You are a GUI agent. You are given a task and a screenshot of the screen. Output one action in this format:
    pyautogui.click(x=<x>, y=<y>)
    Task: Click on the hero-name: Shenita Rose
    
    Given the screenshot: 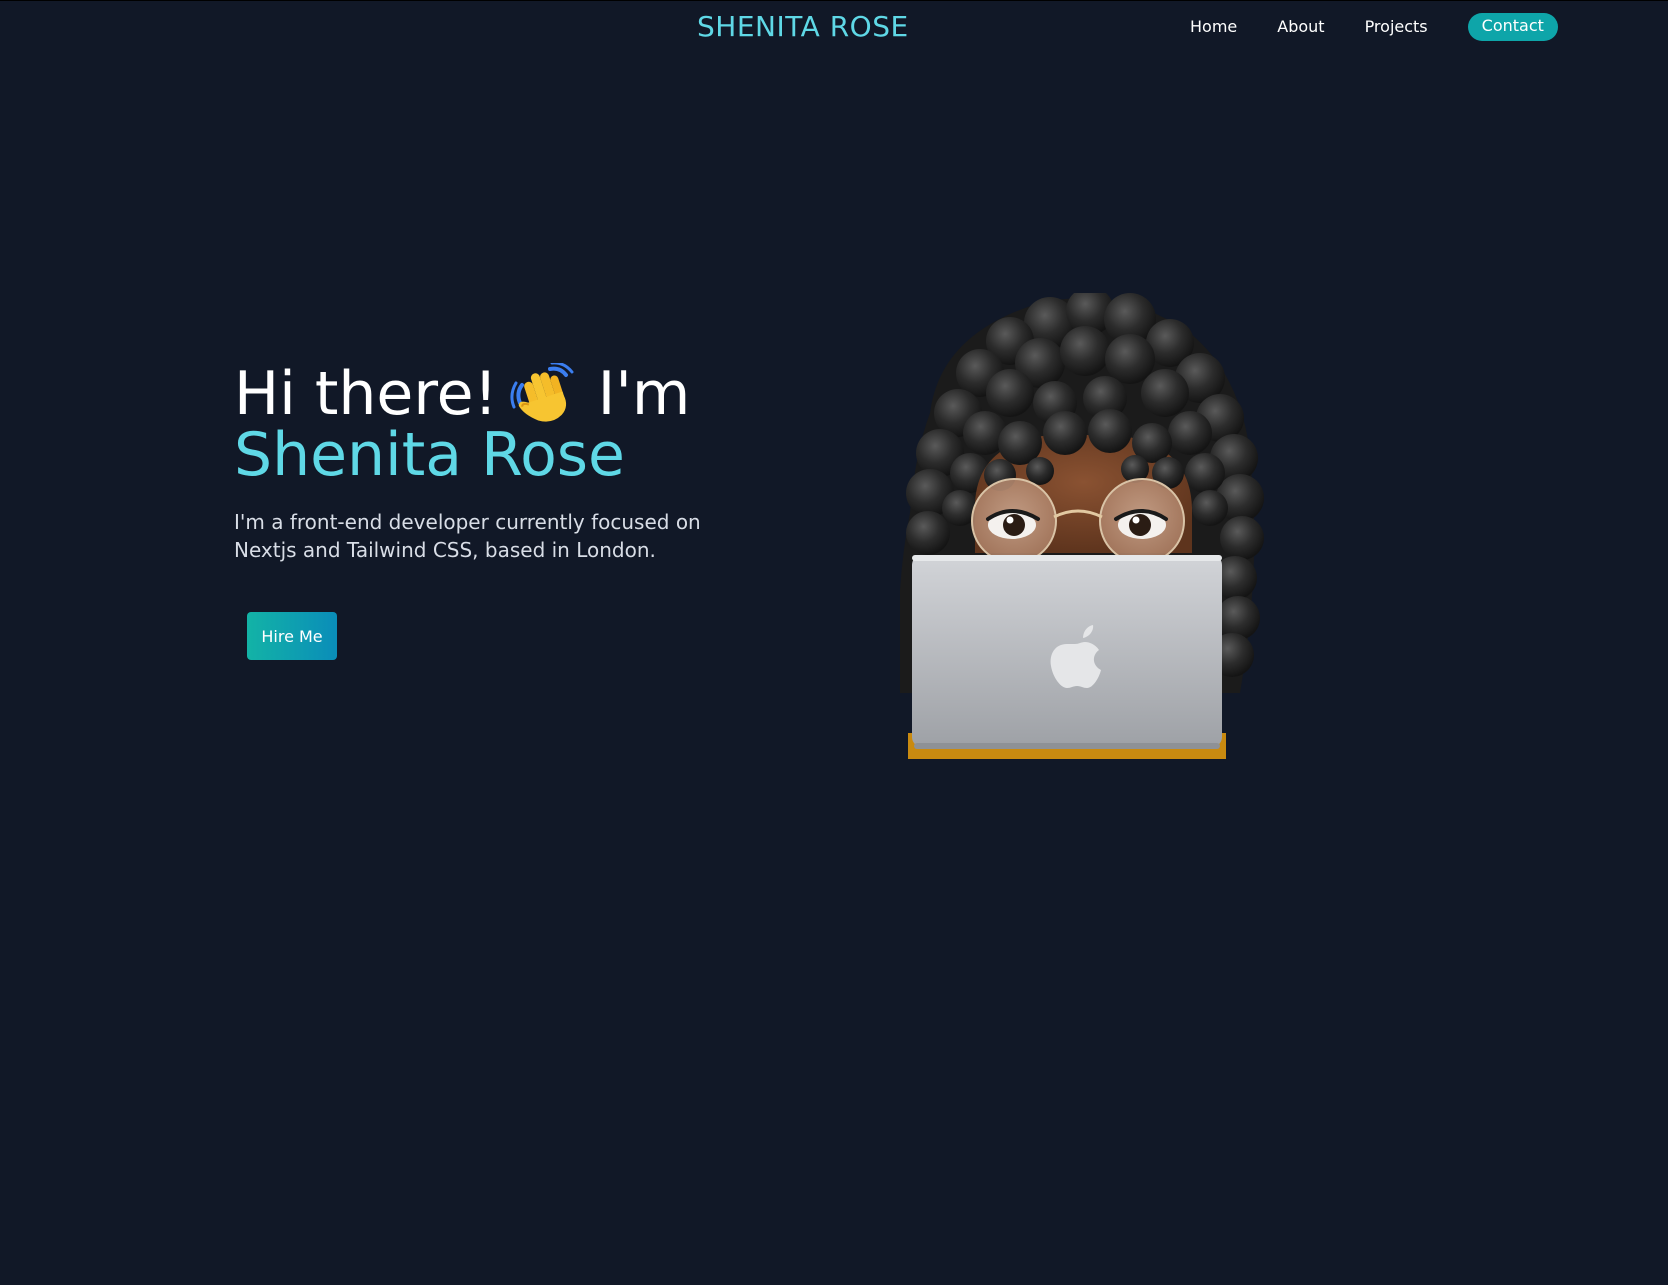 What is the action you would take?
    pyautogui.click(x=429, y=455)
    